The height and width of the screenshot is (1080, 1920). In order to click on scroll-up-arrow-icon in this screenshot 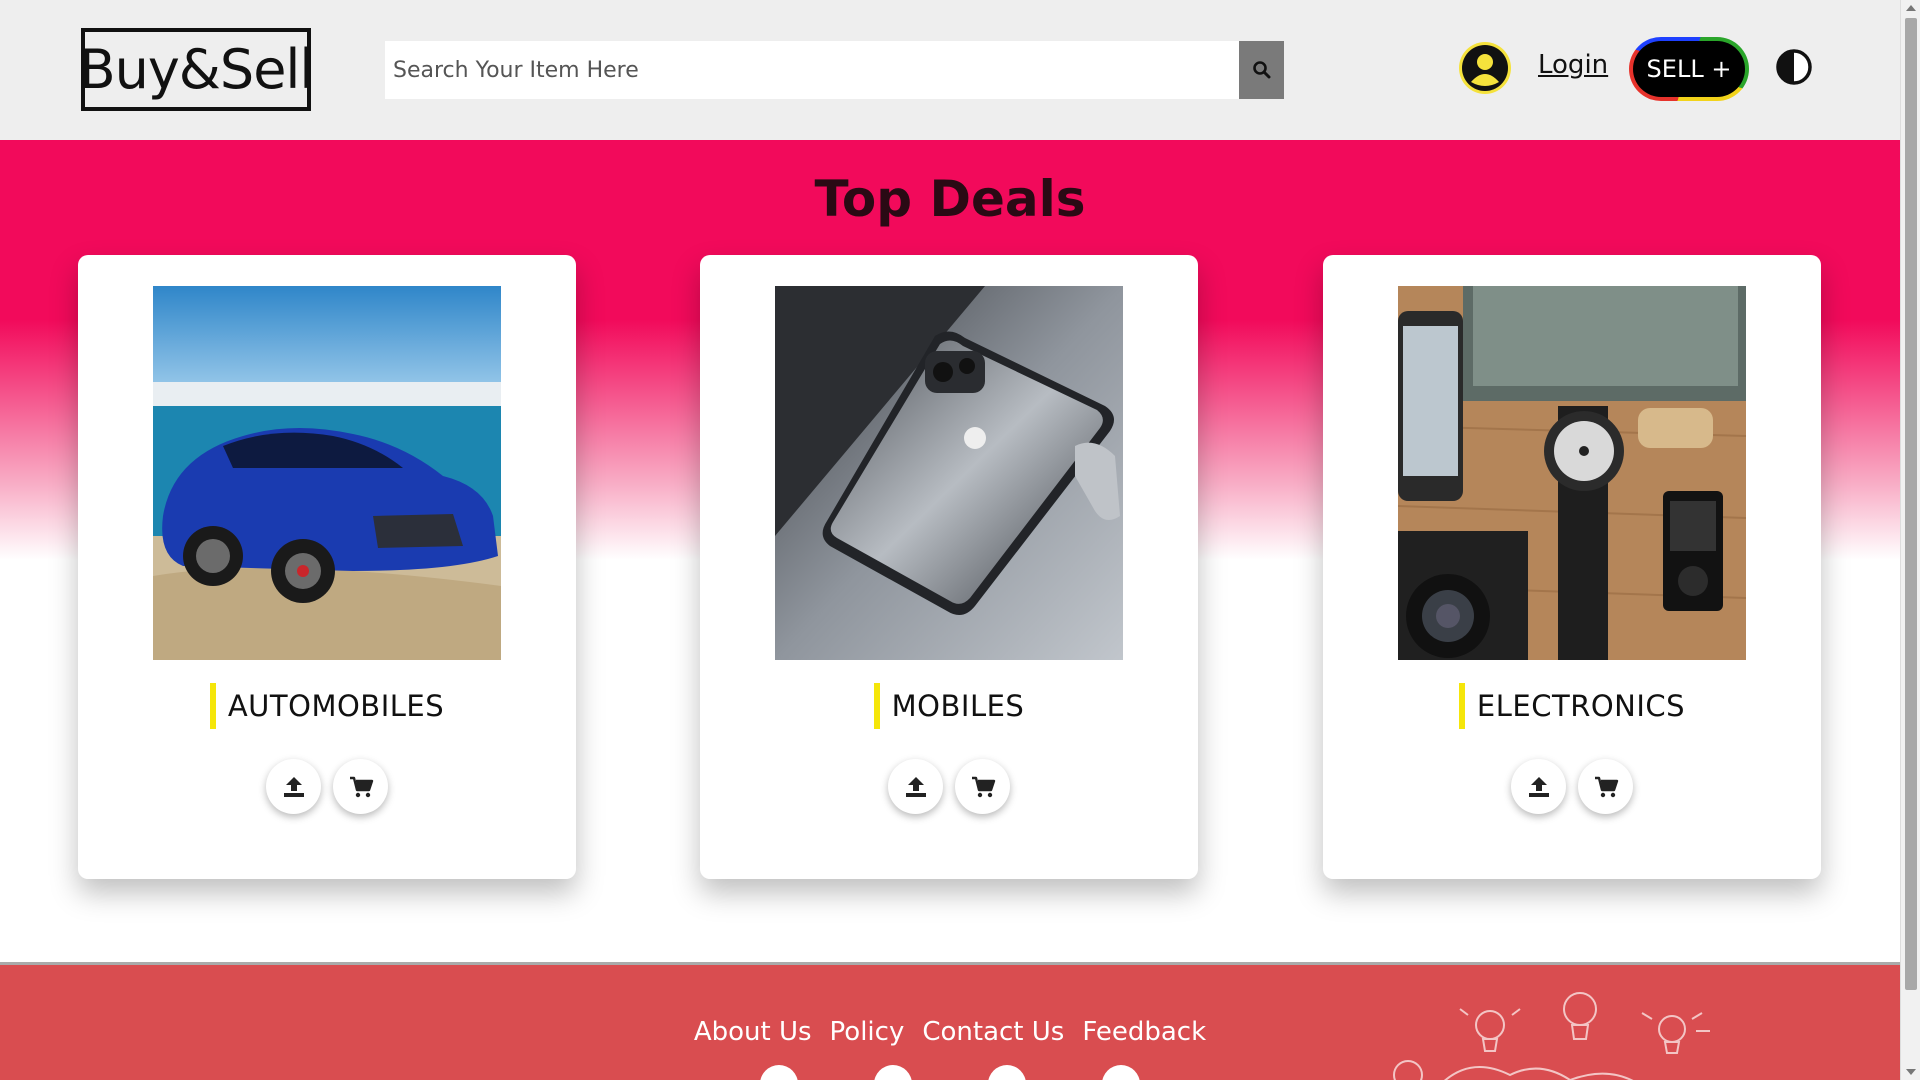, I will do `click(1911, 8)`.